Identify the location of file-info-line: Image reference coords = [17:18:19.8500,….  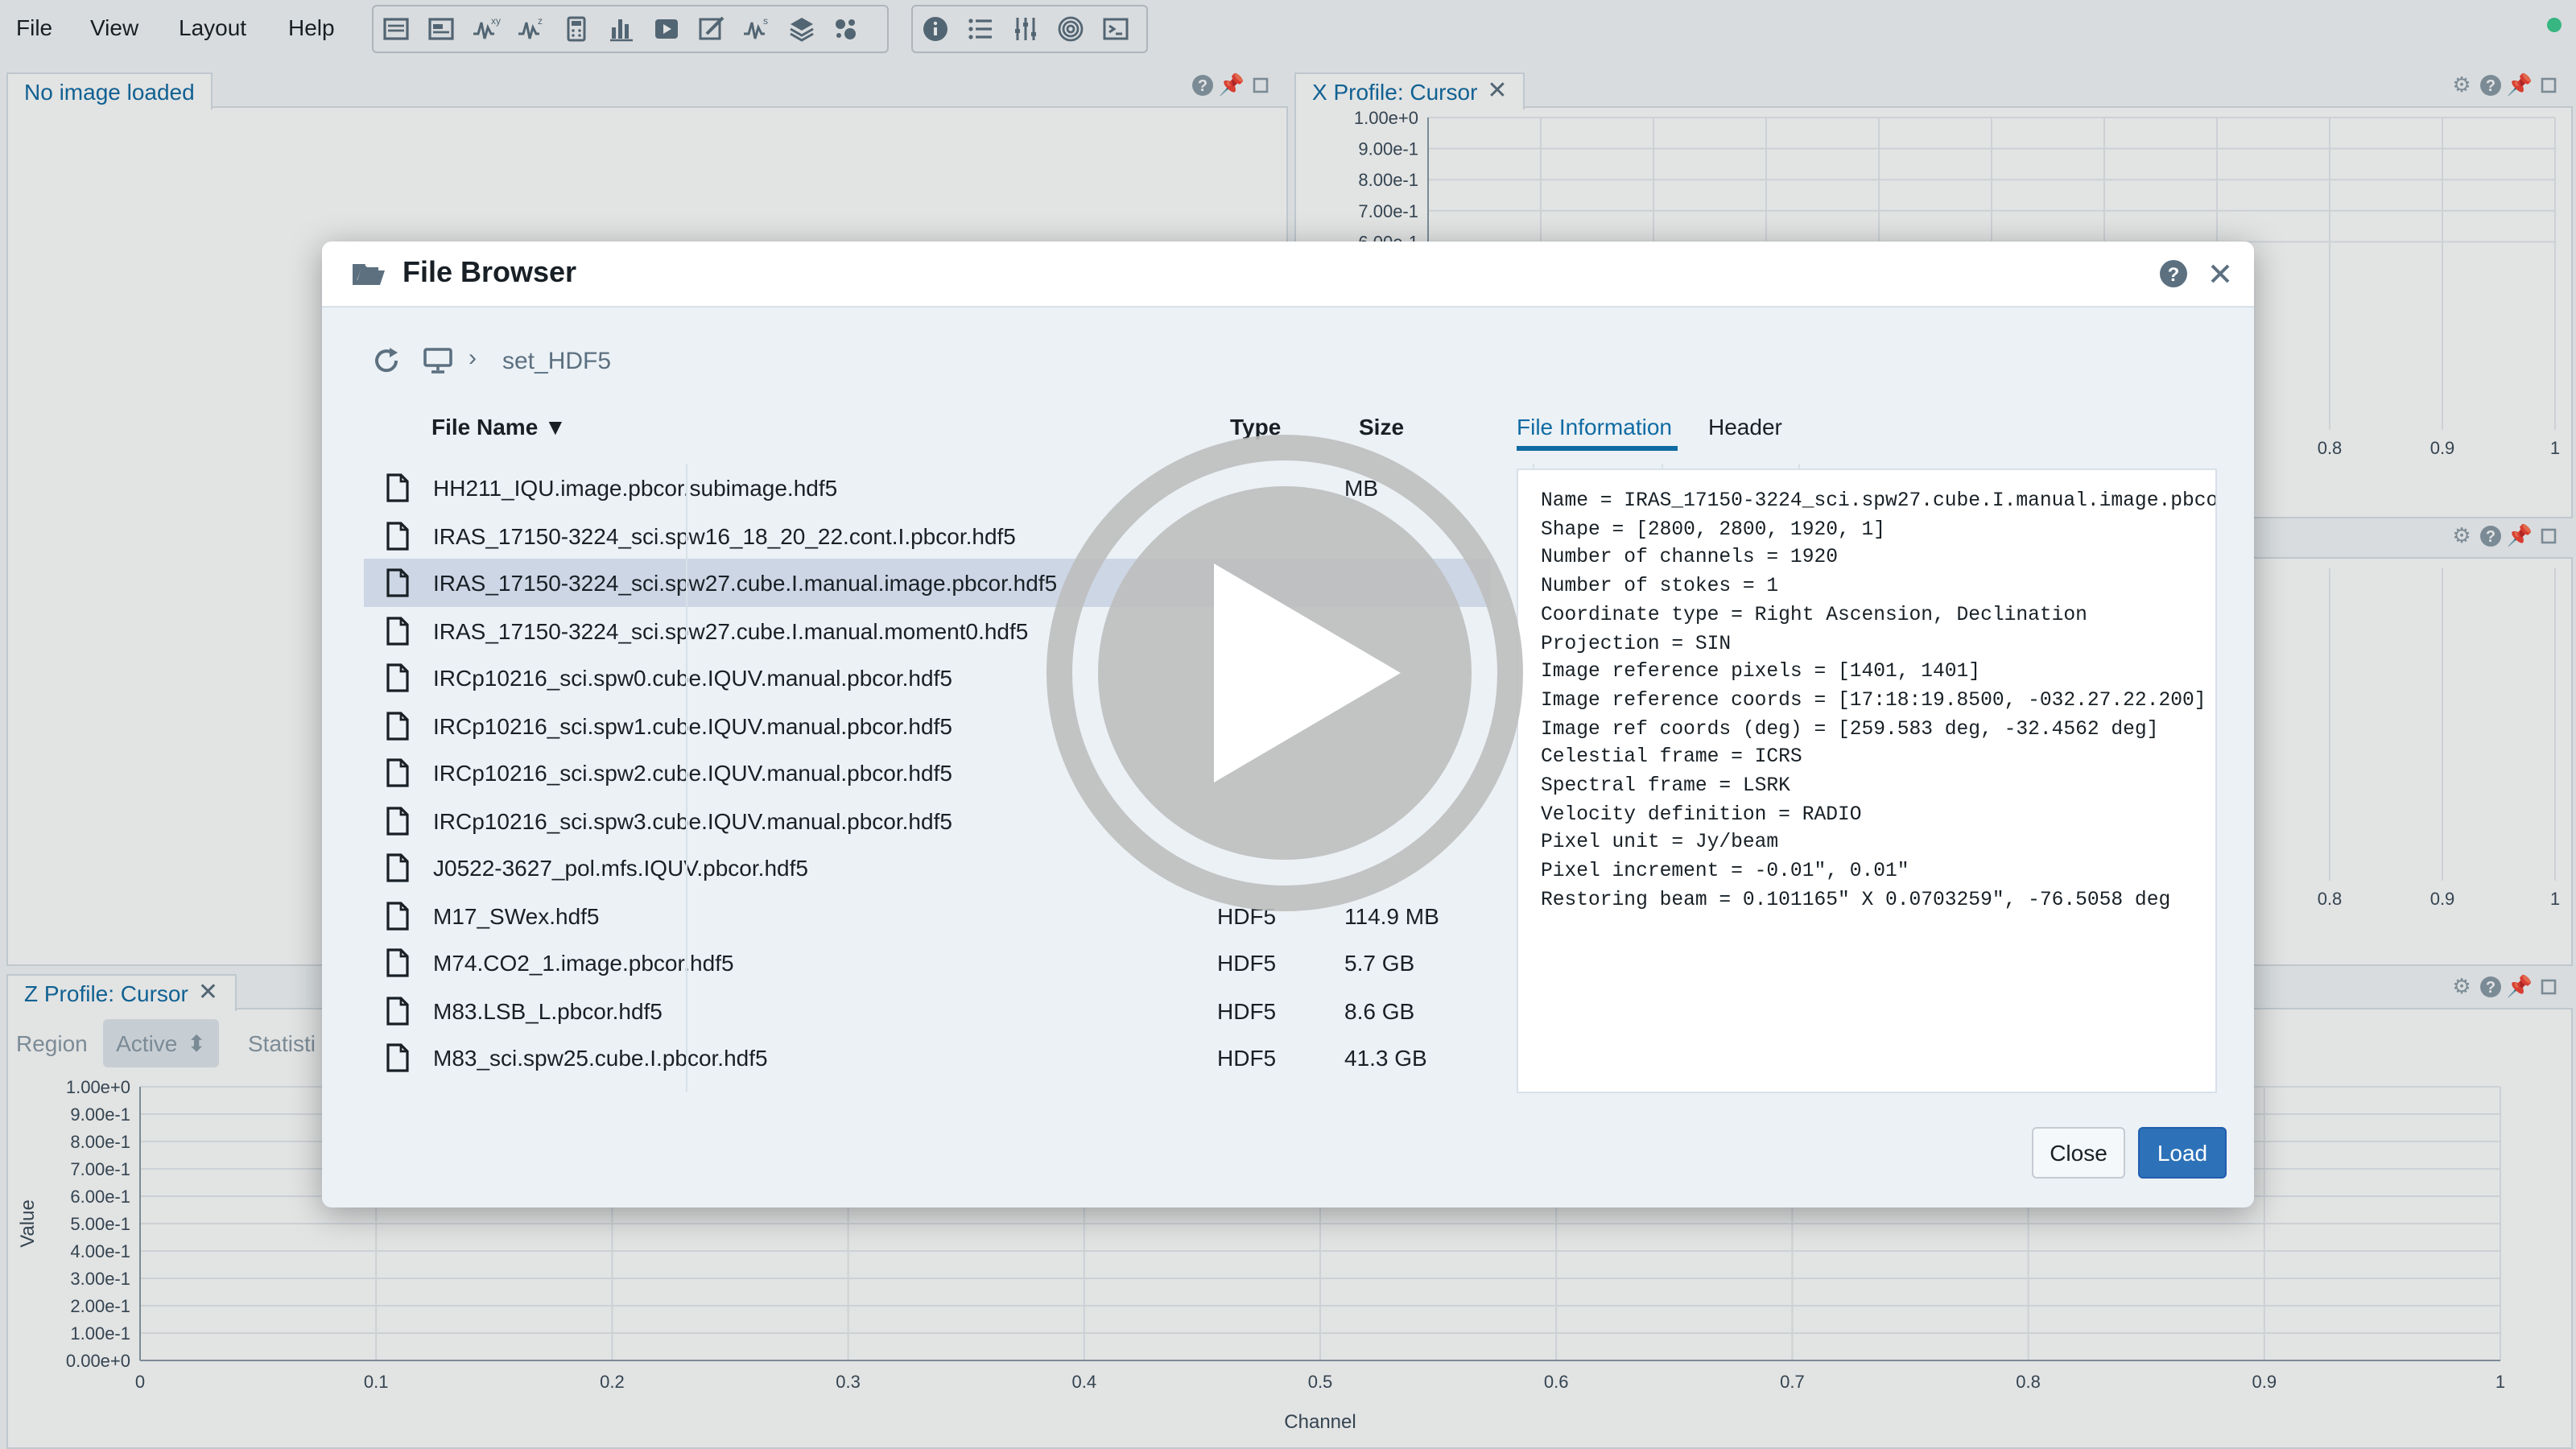
(1874, 700).